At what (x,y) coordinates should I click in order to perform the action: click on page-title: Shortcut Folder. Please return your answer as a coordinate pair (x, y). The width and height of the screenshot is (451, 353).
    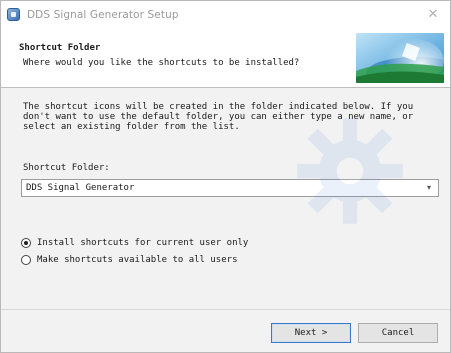
    Looking at the image, I should click on (60, 48).